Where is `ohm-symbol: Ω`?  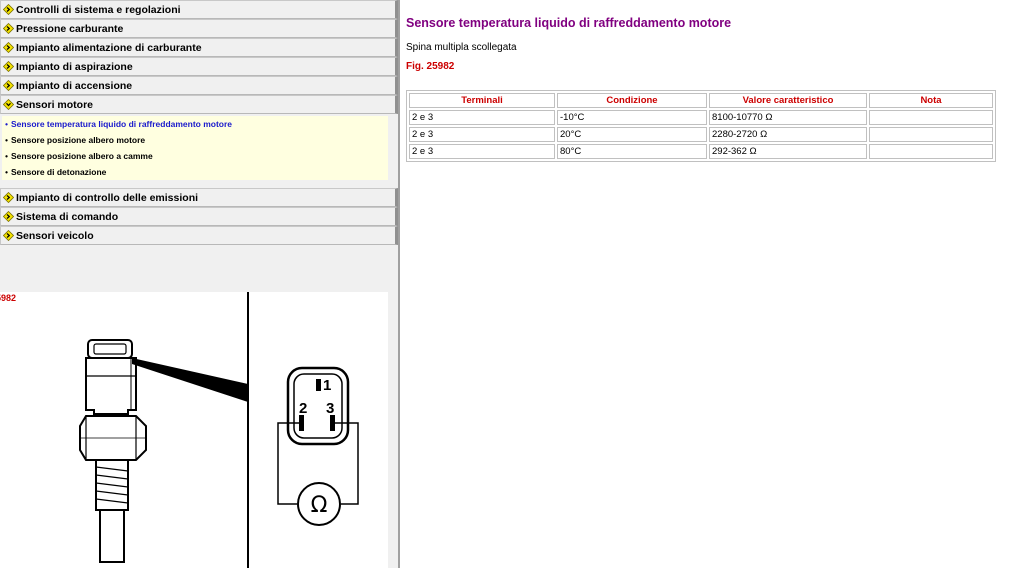 ohm-symbol: Ω is located at coordinates (319, 505).